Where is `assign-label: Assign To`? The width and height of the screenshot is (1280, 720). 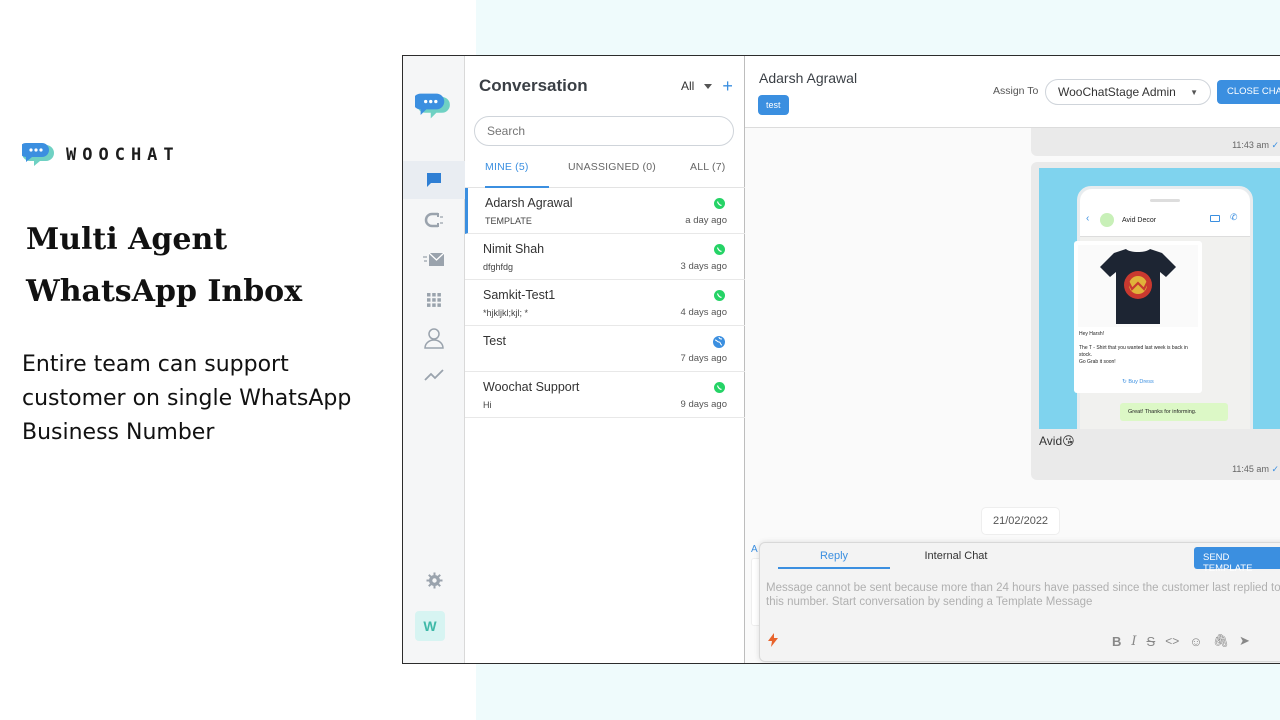 assign-label: Assign To is located at coordinates (1016, 91).